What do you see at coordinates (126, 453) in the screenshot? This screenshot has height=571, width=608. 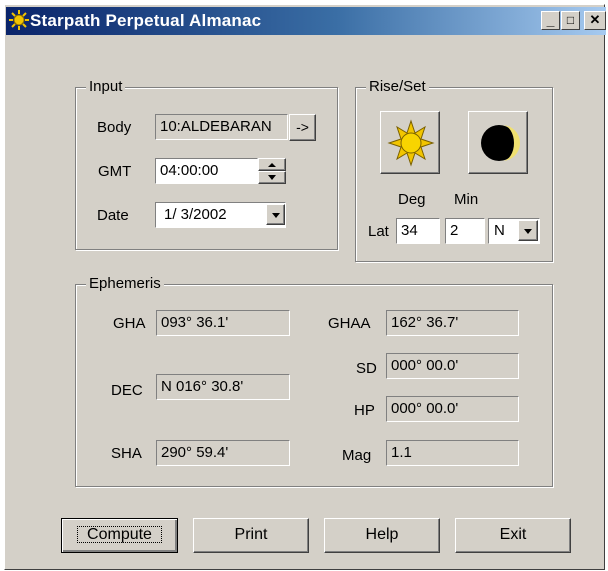 I see `sha-label: SHA` at bounding box center [126, 453].